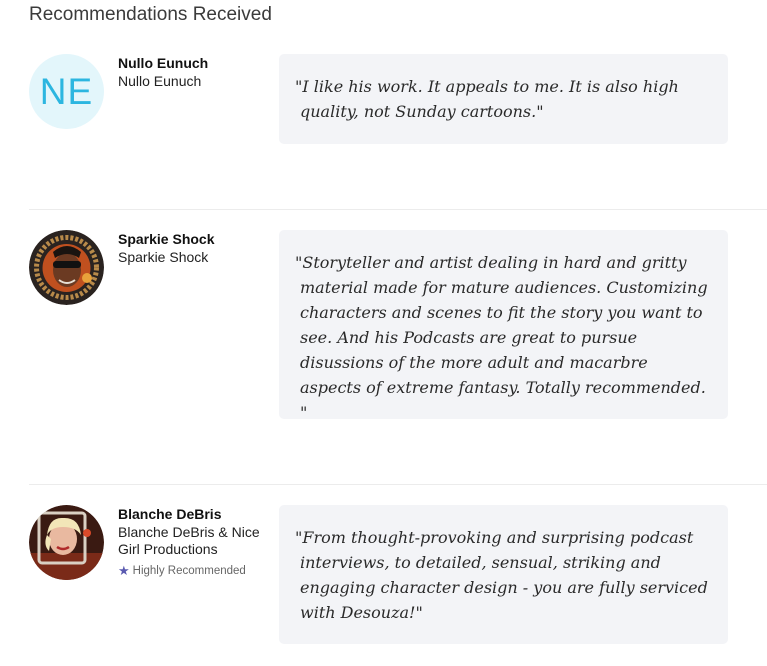  Describe the element at coordinates (163, 63) in the screenshot. I see `recommender-name: Nullo Eunuch` at that location.